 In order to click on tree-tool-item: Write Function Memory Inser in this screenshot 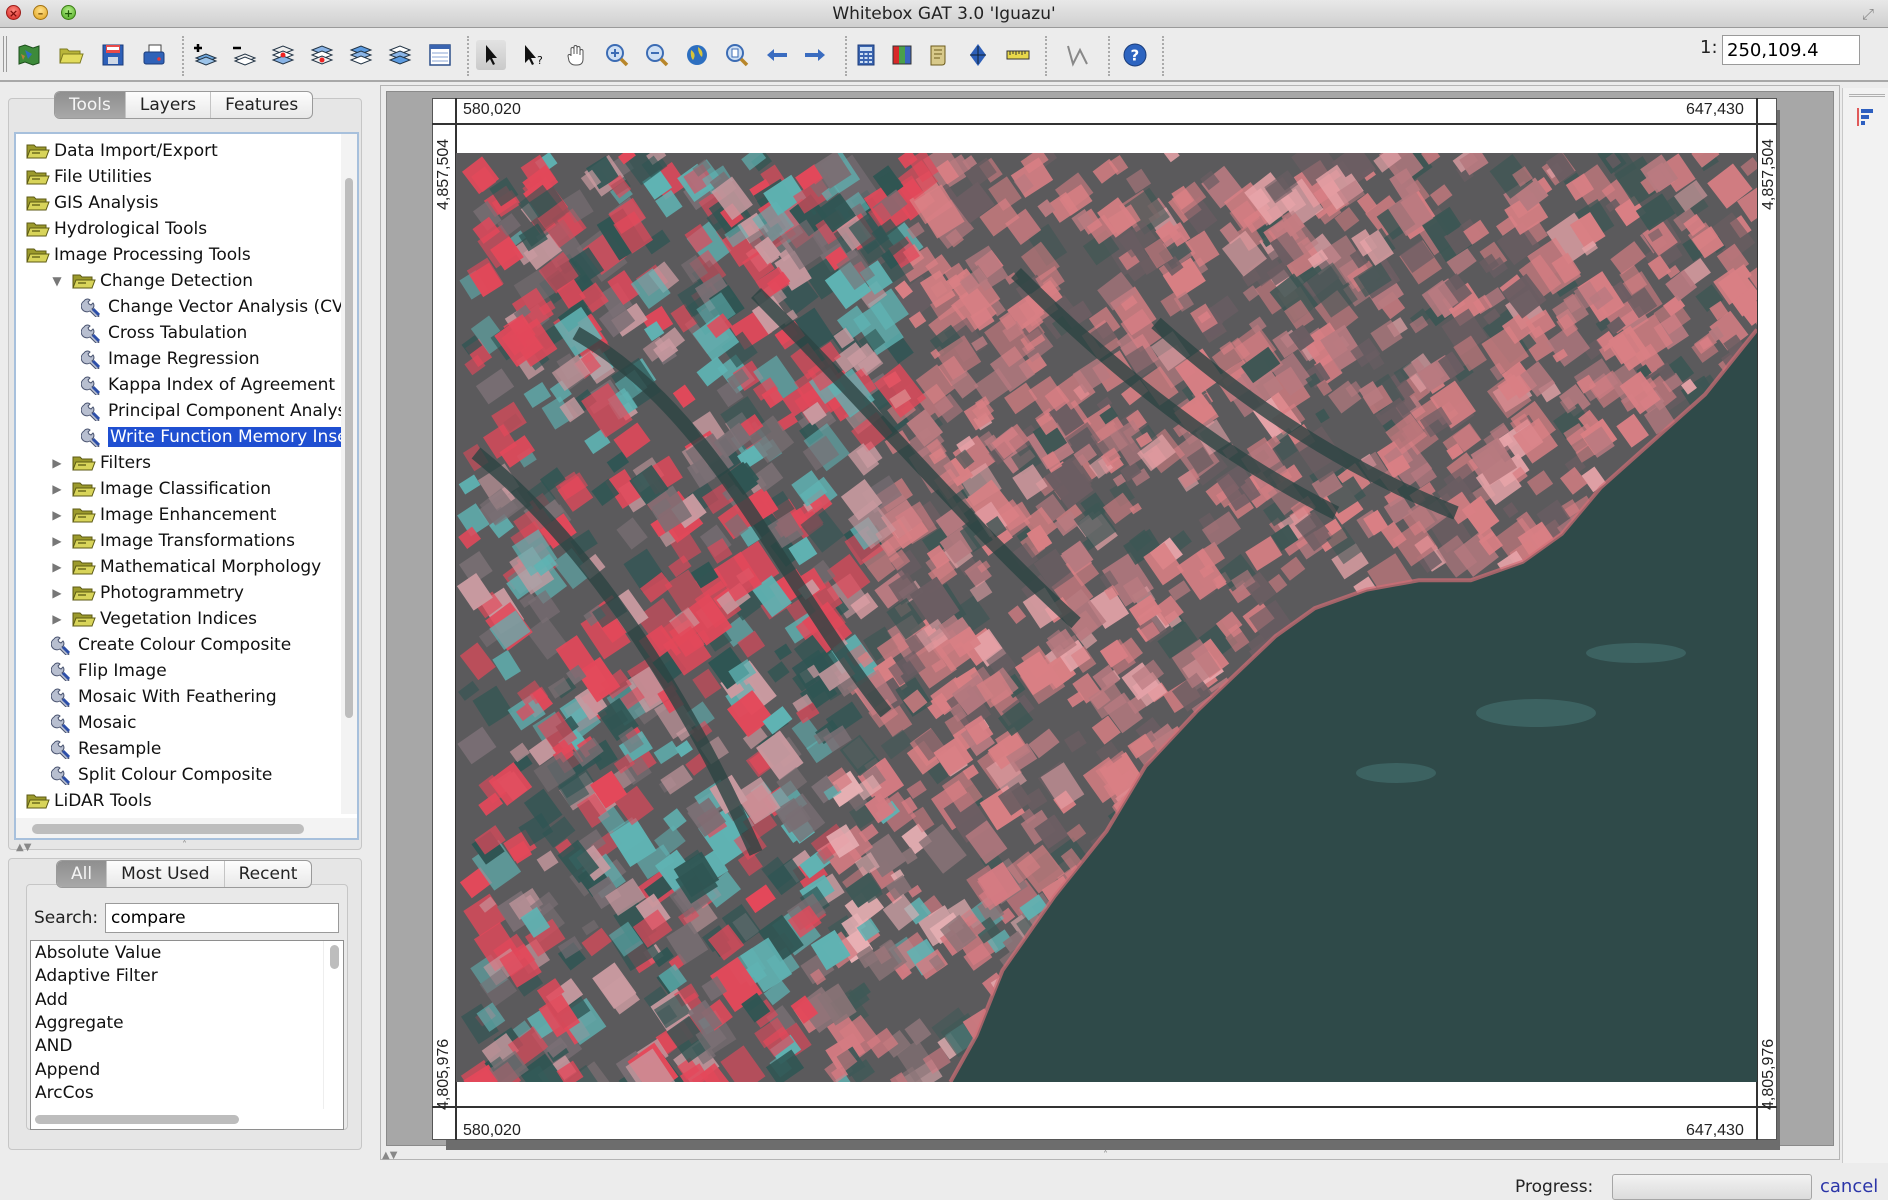, I will do `click(218, 437)`.